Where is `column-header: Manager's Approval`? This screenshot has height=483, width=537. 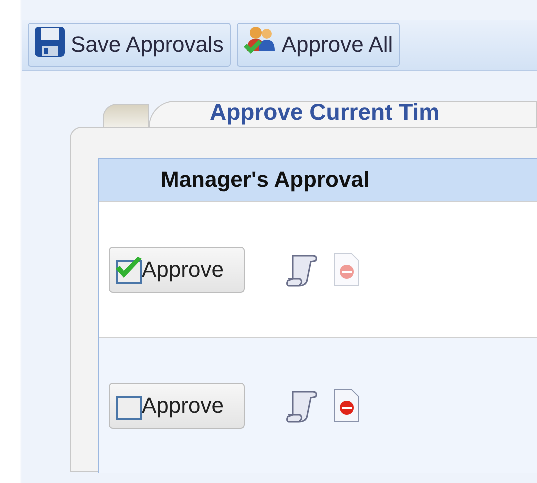 column-header: Manager's Approval is located at coordinates (318, 180).